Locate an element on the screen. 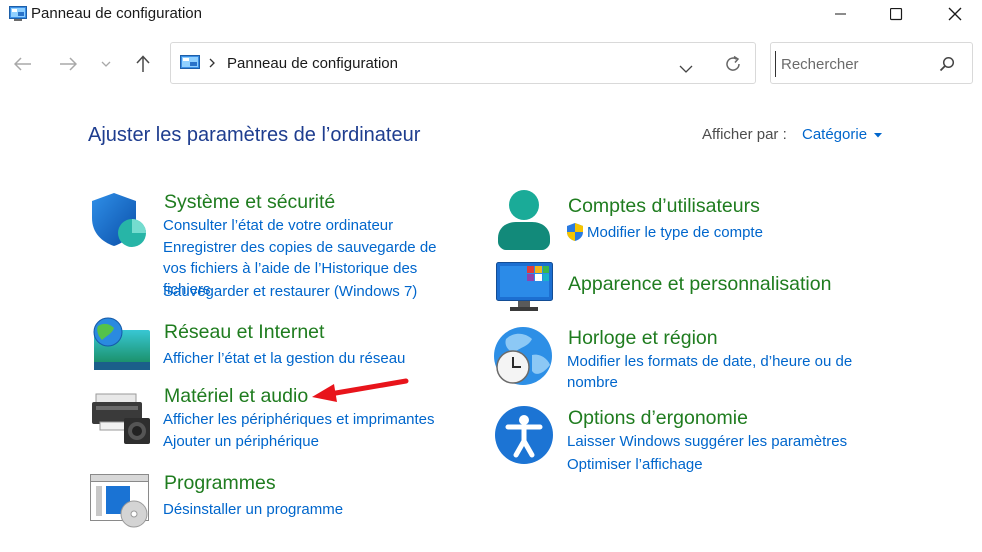  refresh-icon is located at coordinates (733, 66).